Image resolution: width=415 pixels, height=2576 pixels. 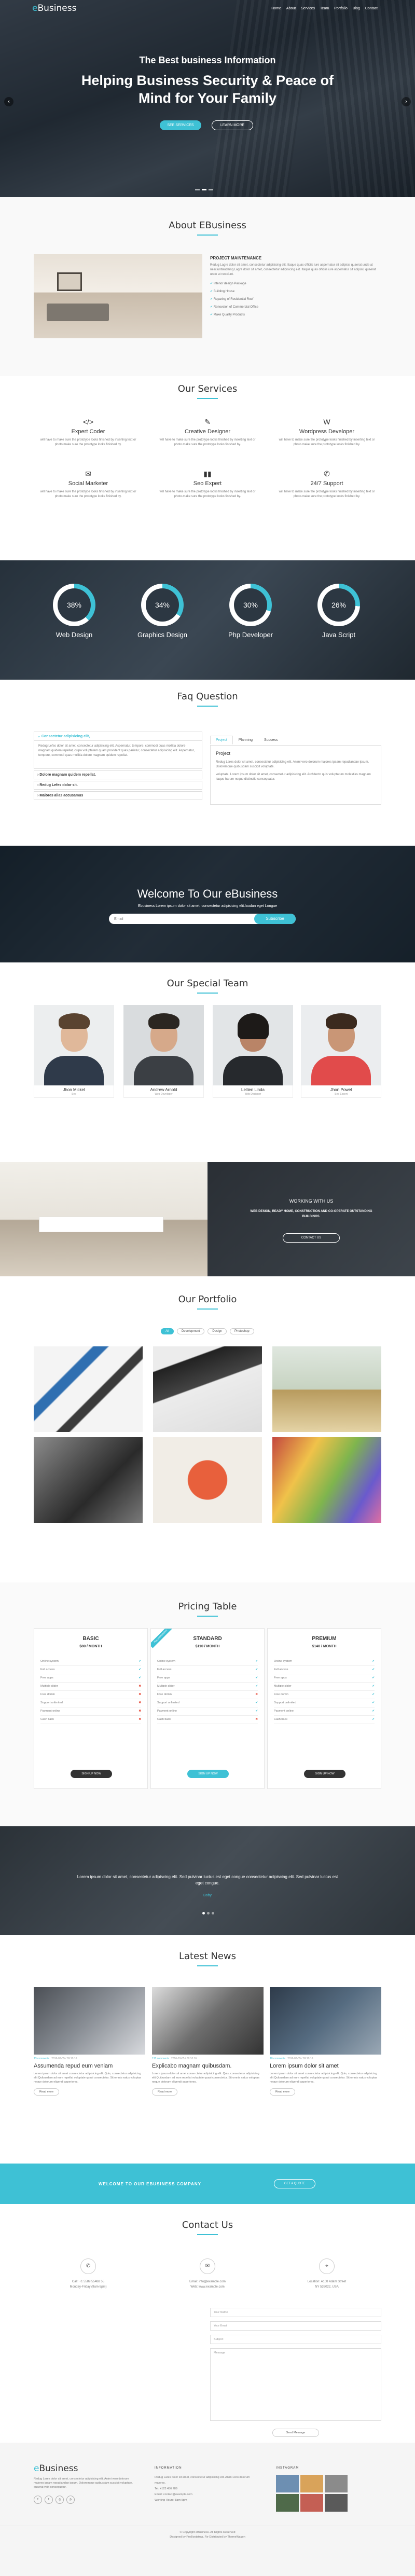 What do you see at coordinates (164, 1094) in the screenshot?
I see `team-role: Web Developer` at bounding box center [164, 1094].